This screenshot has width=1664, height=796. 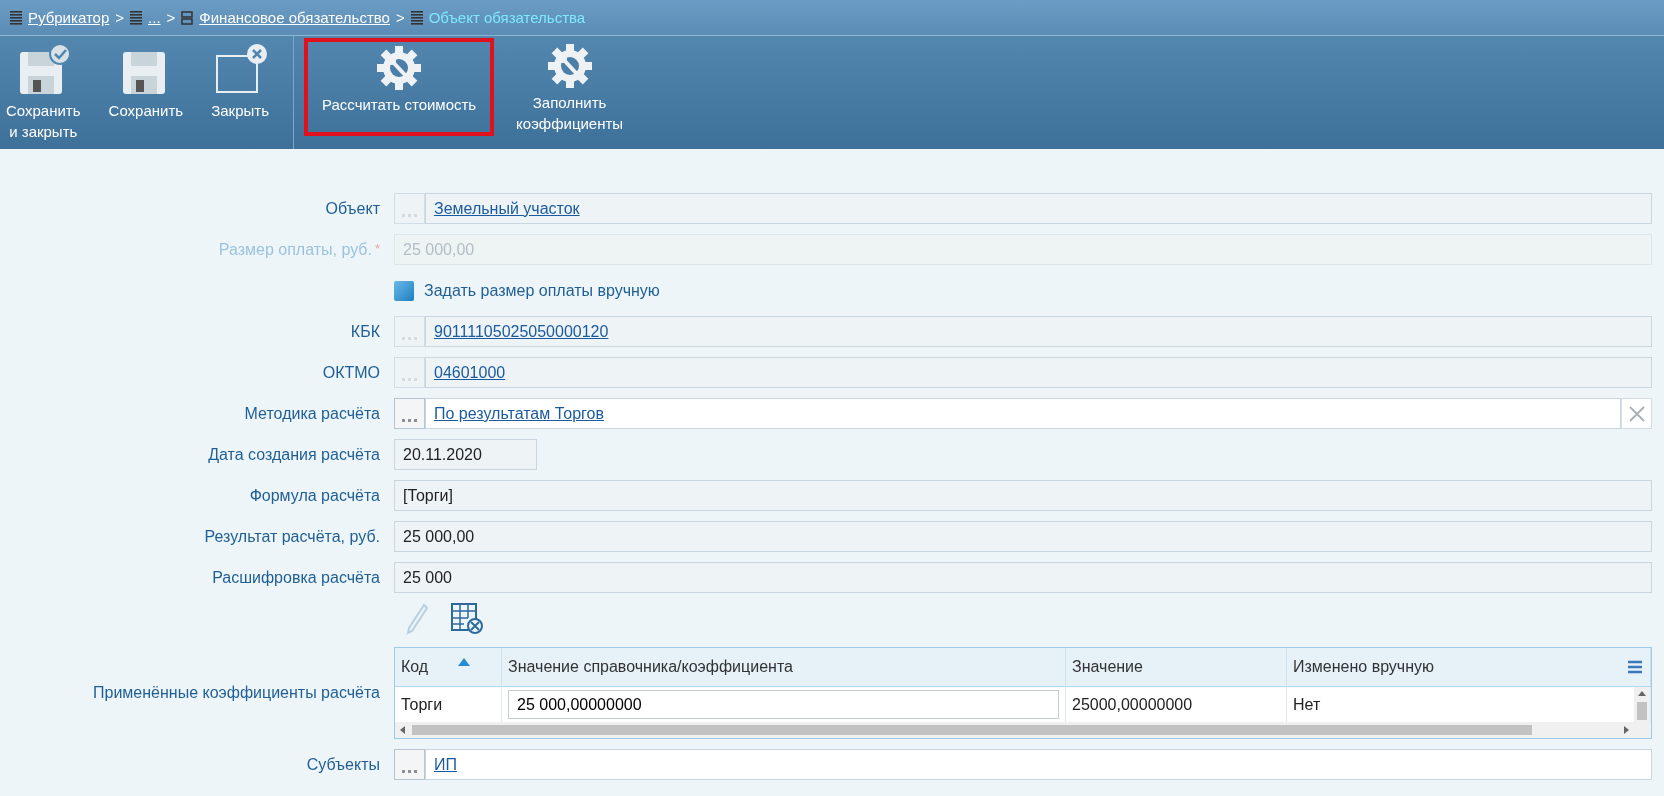 I want to click on sort-icon, so click(x=464, y=662).